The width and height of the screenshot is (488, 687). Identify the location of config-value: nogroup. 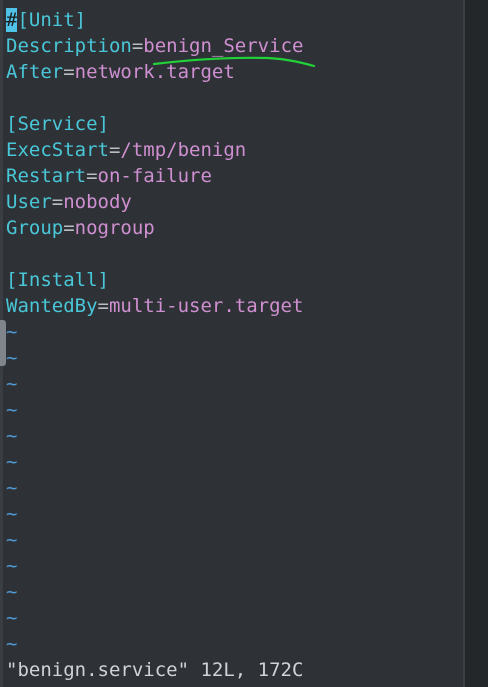
(114, 228).